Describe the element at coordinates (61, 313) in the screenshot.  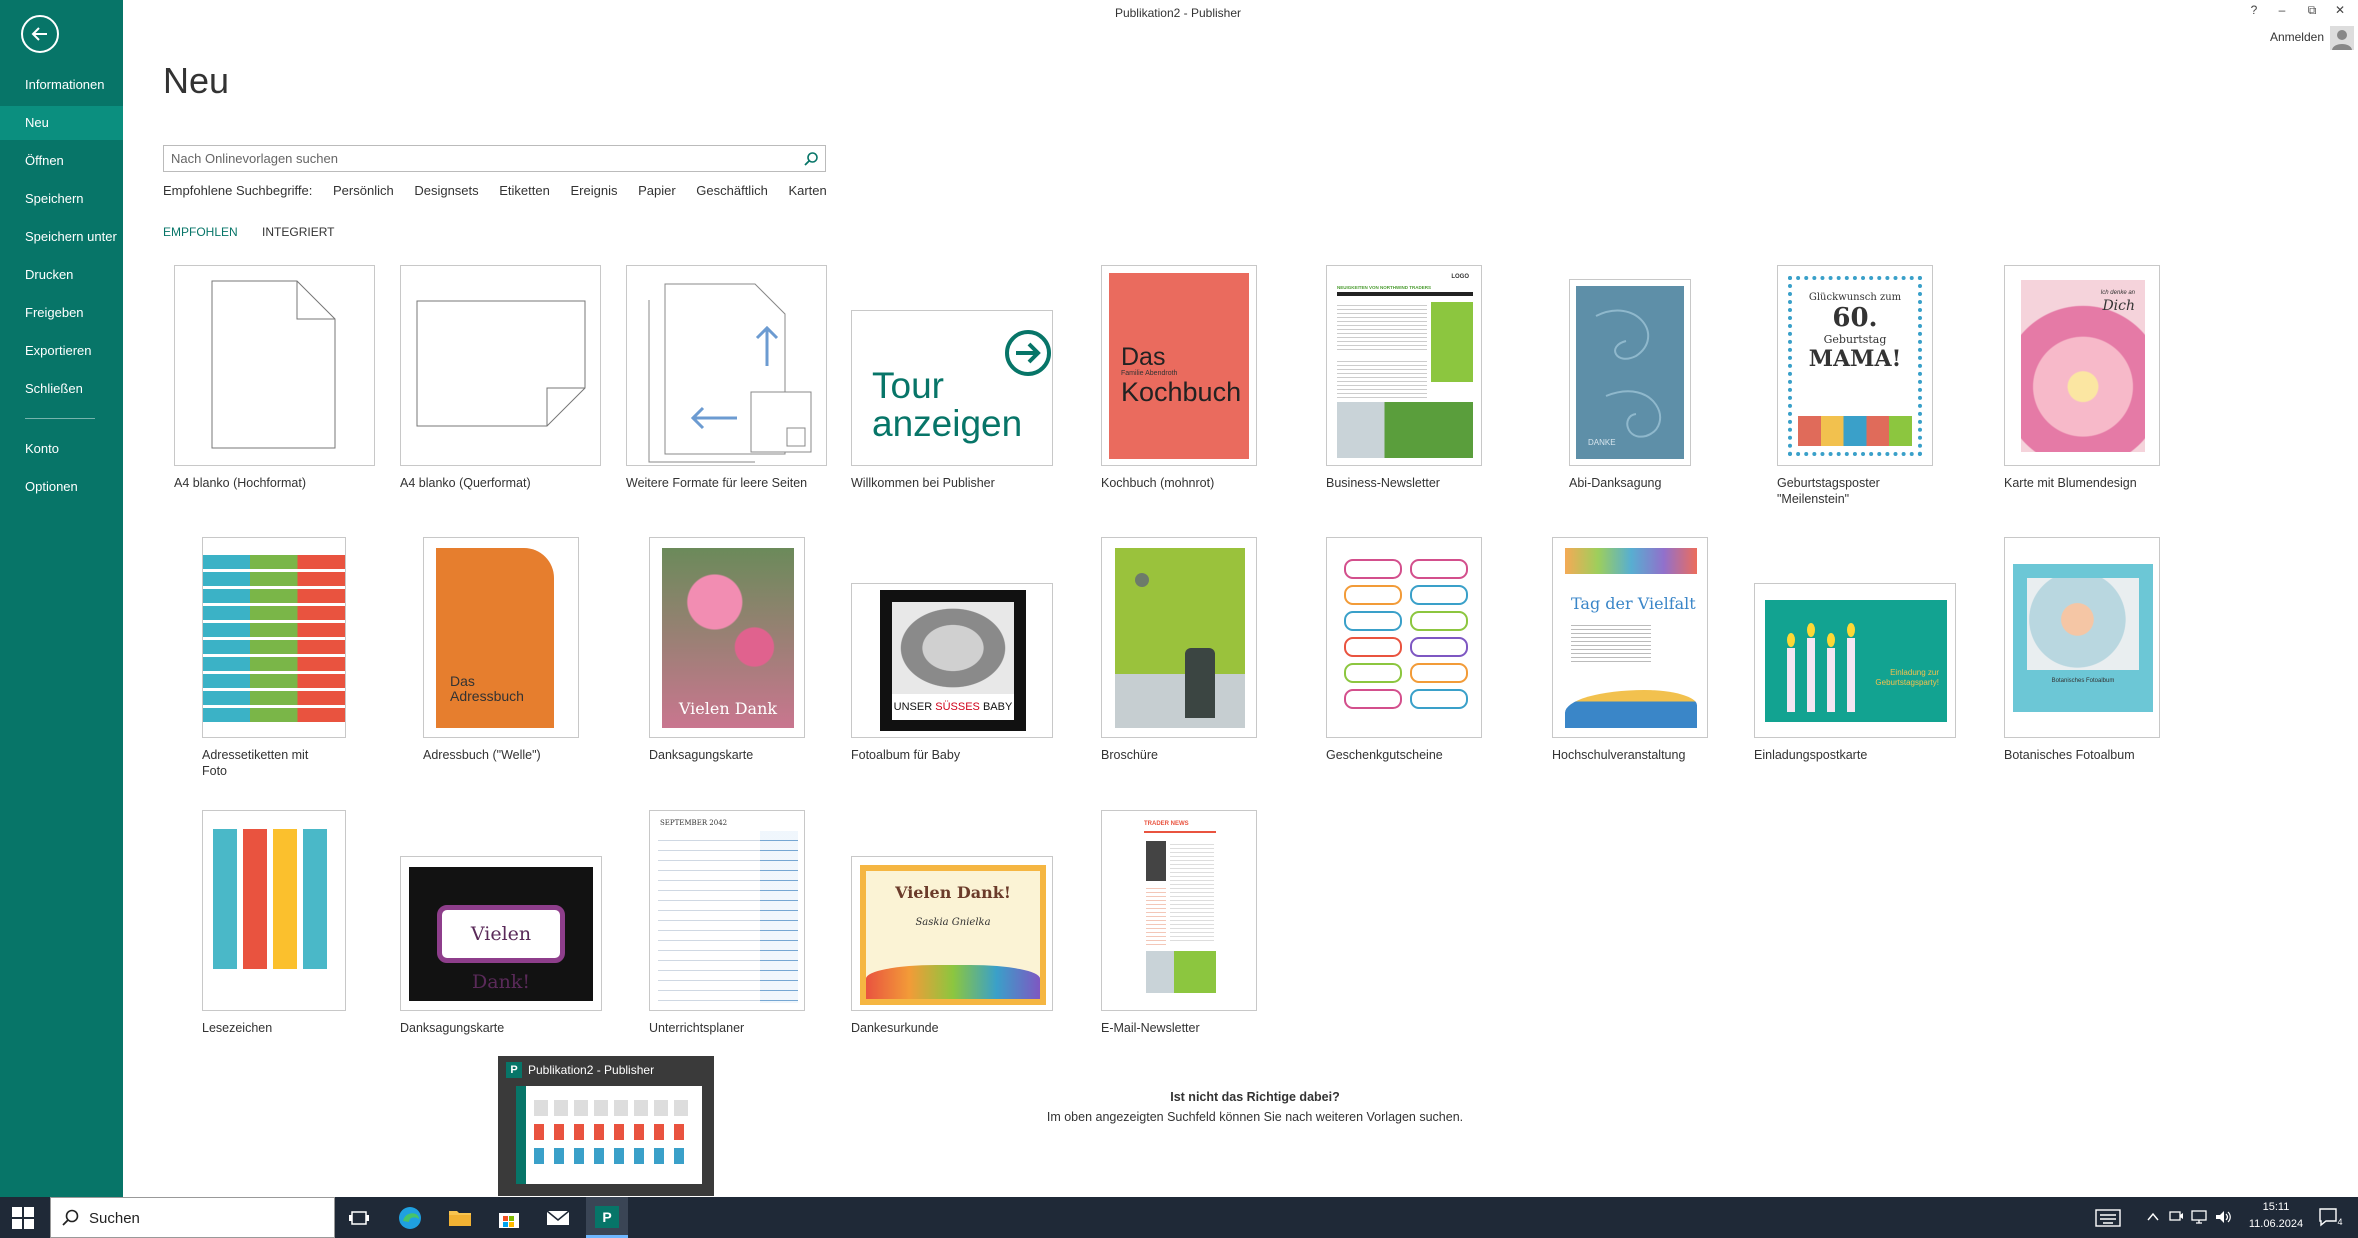
I see `nav-freigeben: Freigeben` at that location.